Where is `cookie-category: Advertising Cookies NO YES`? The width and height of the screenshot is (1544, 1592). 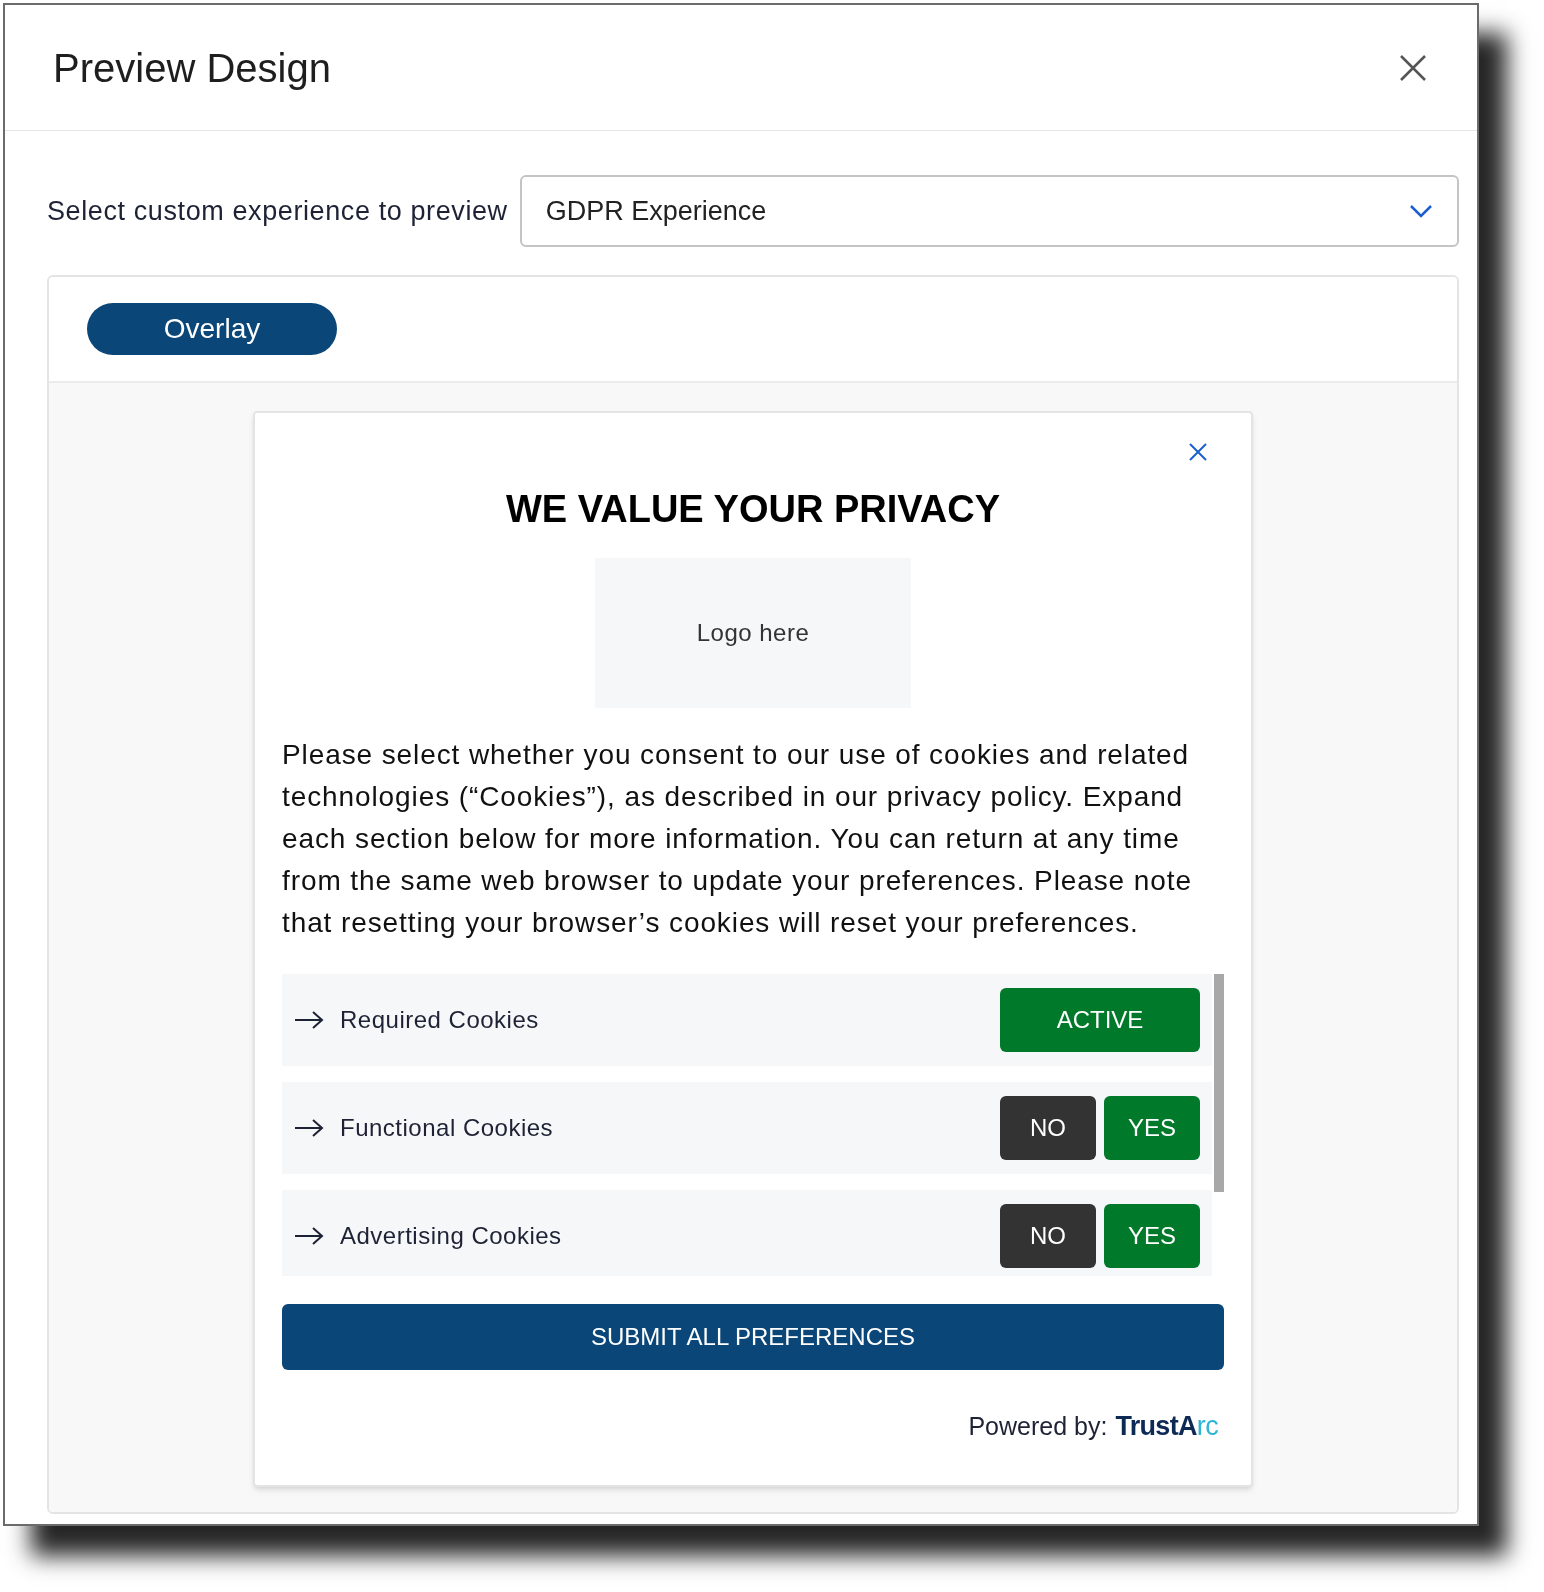
cookie-category: Advertising Cookies NO YES is located at coordinates (747, 1233).